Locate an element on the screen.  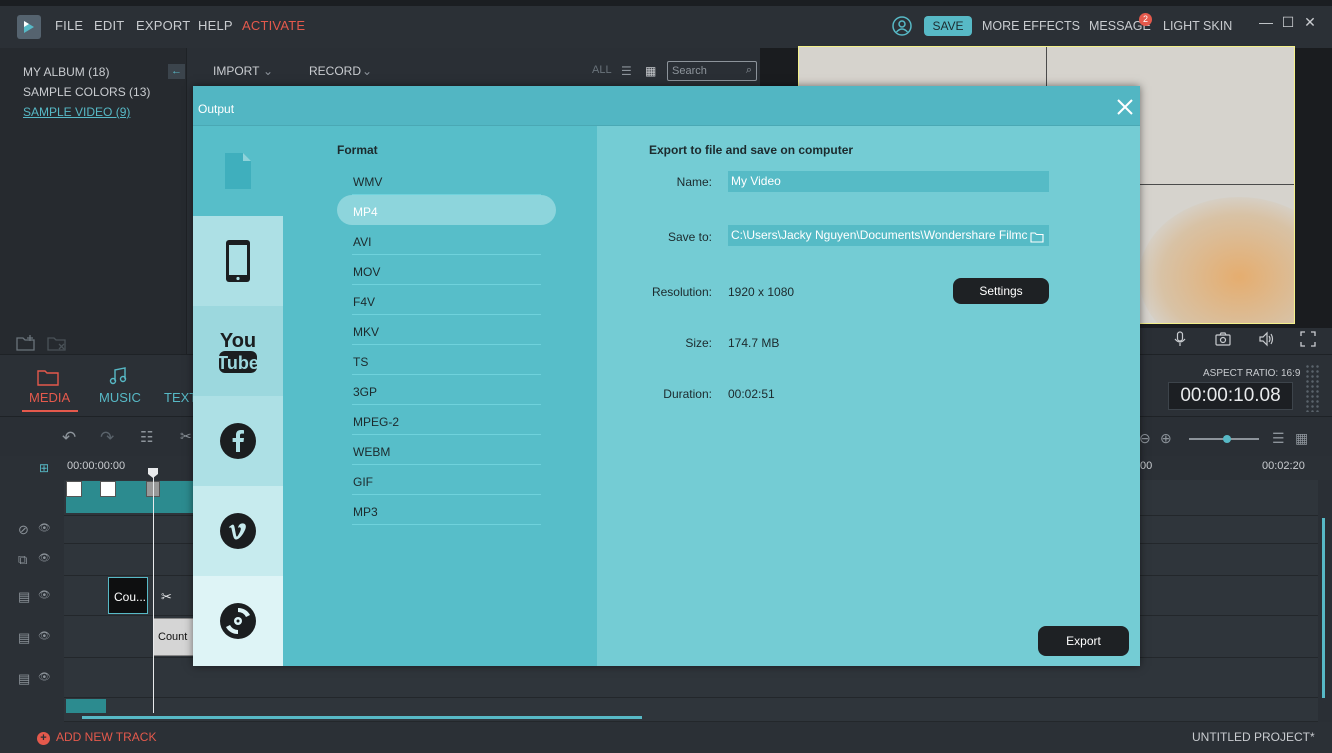
import-dropdown: IMPORT is located at coordinates (236, 71).